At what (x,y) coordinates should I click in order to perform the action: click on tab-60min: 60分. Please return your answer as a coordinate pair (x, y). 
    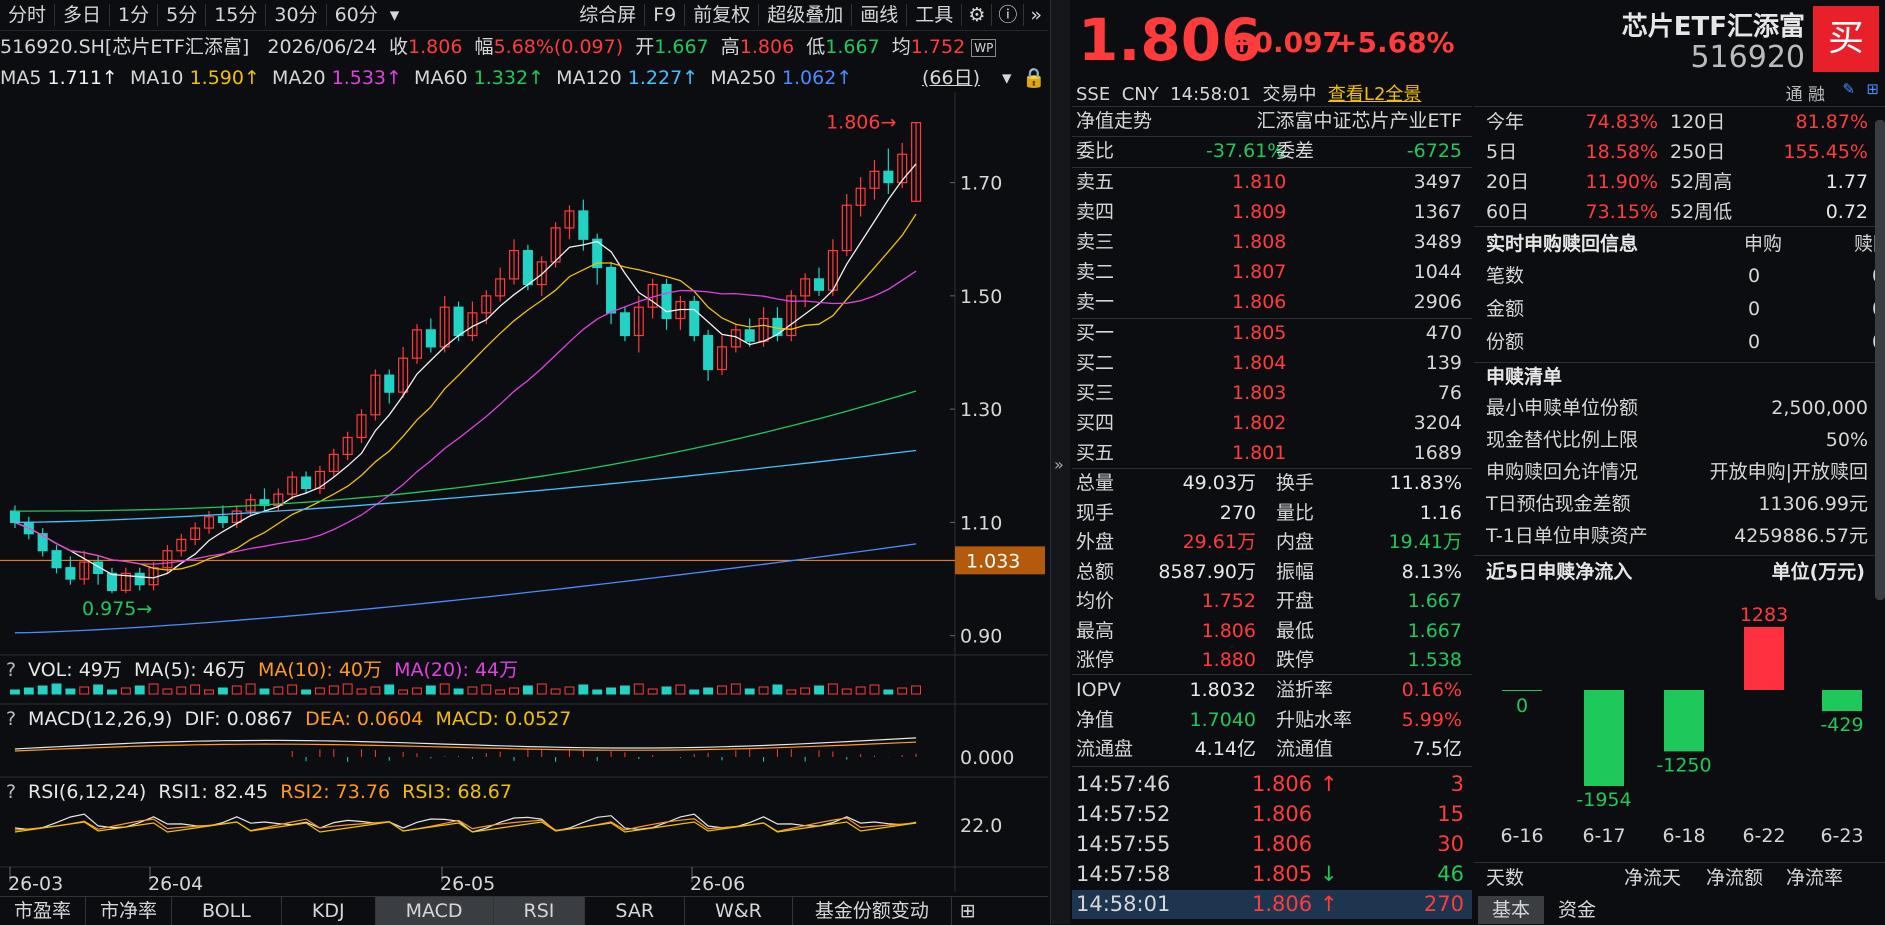
    Looking at the image, I should click on (356, 15).